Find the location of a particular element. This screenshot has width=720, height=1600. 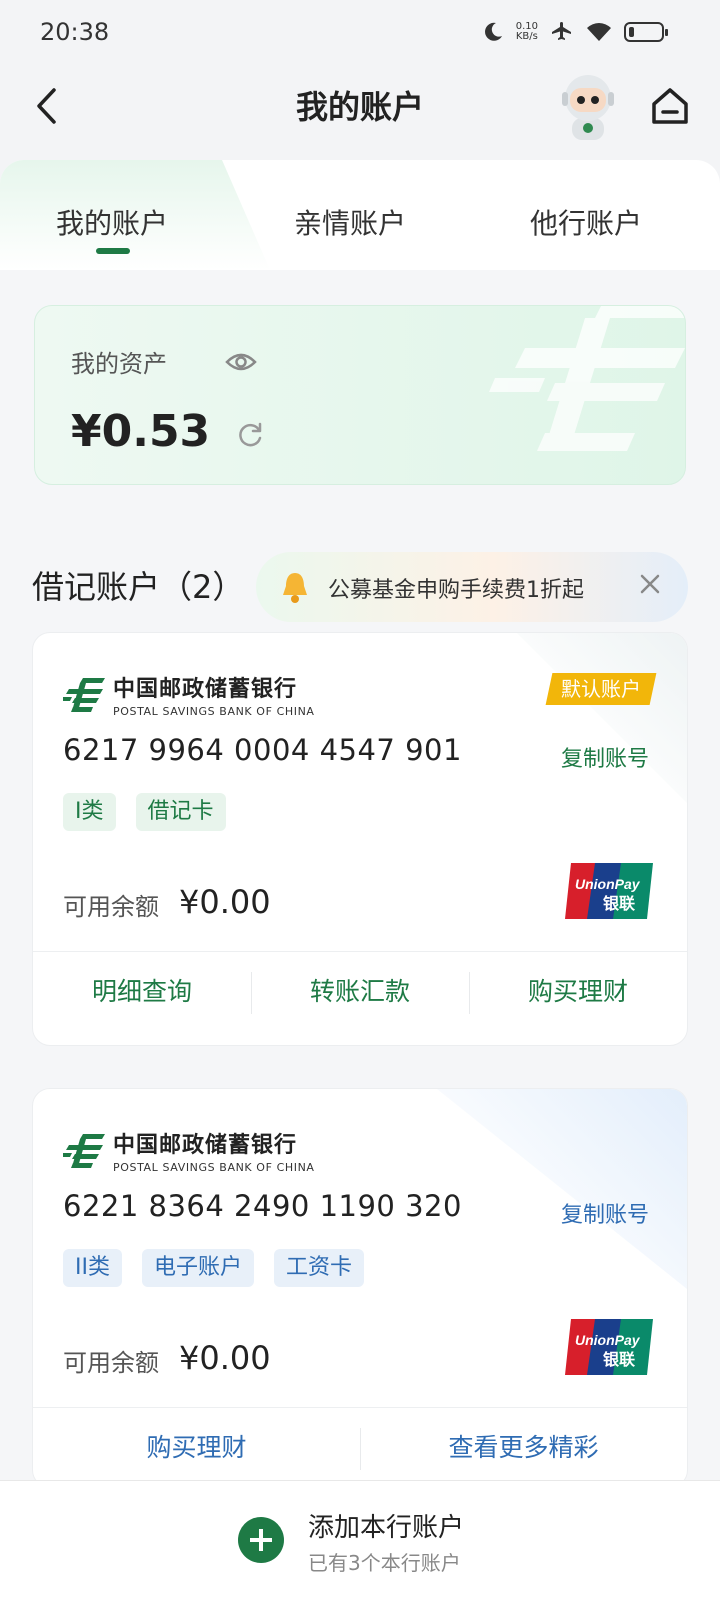

account-tags: II类 电子账户 工资卡 is located at coordinates (214, 1268).